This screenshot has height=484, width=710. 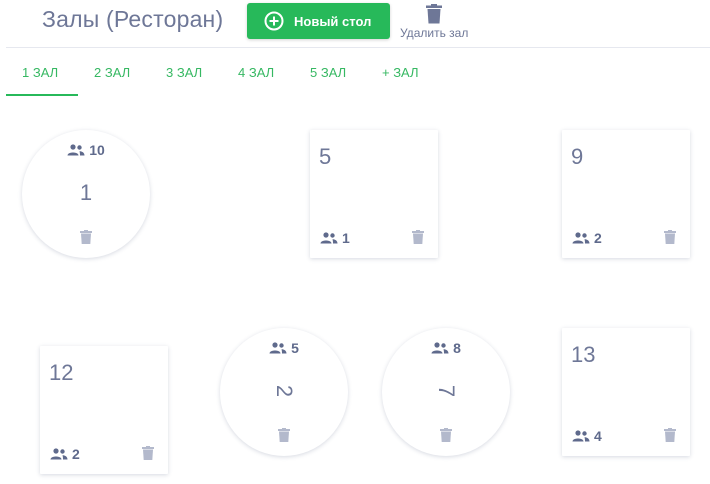 What do you see at coordinates (583, 354) in the screenshot?
I see `table-number: 13` at bounding box center [583, 354].